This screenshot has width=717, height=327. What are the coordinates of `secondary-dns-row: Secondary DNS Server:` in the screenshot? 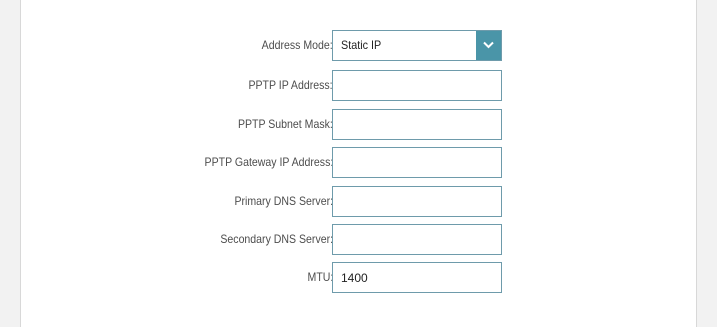 It's located at (359, 239).